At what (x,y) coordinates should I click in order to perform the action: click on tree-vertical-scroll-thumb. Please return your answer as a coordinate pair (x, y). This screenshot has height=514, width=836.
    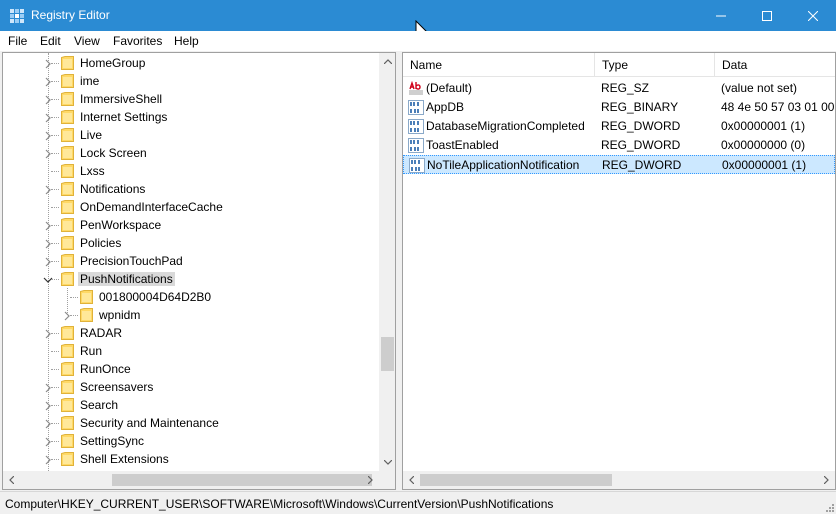
    Looking at the image, I should click on (387, 354).